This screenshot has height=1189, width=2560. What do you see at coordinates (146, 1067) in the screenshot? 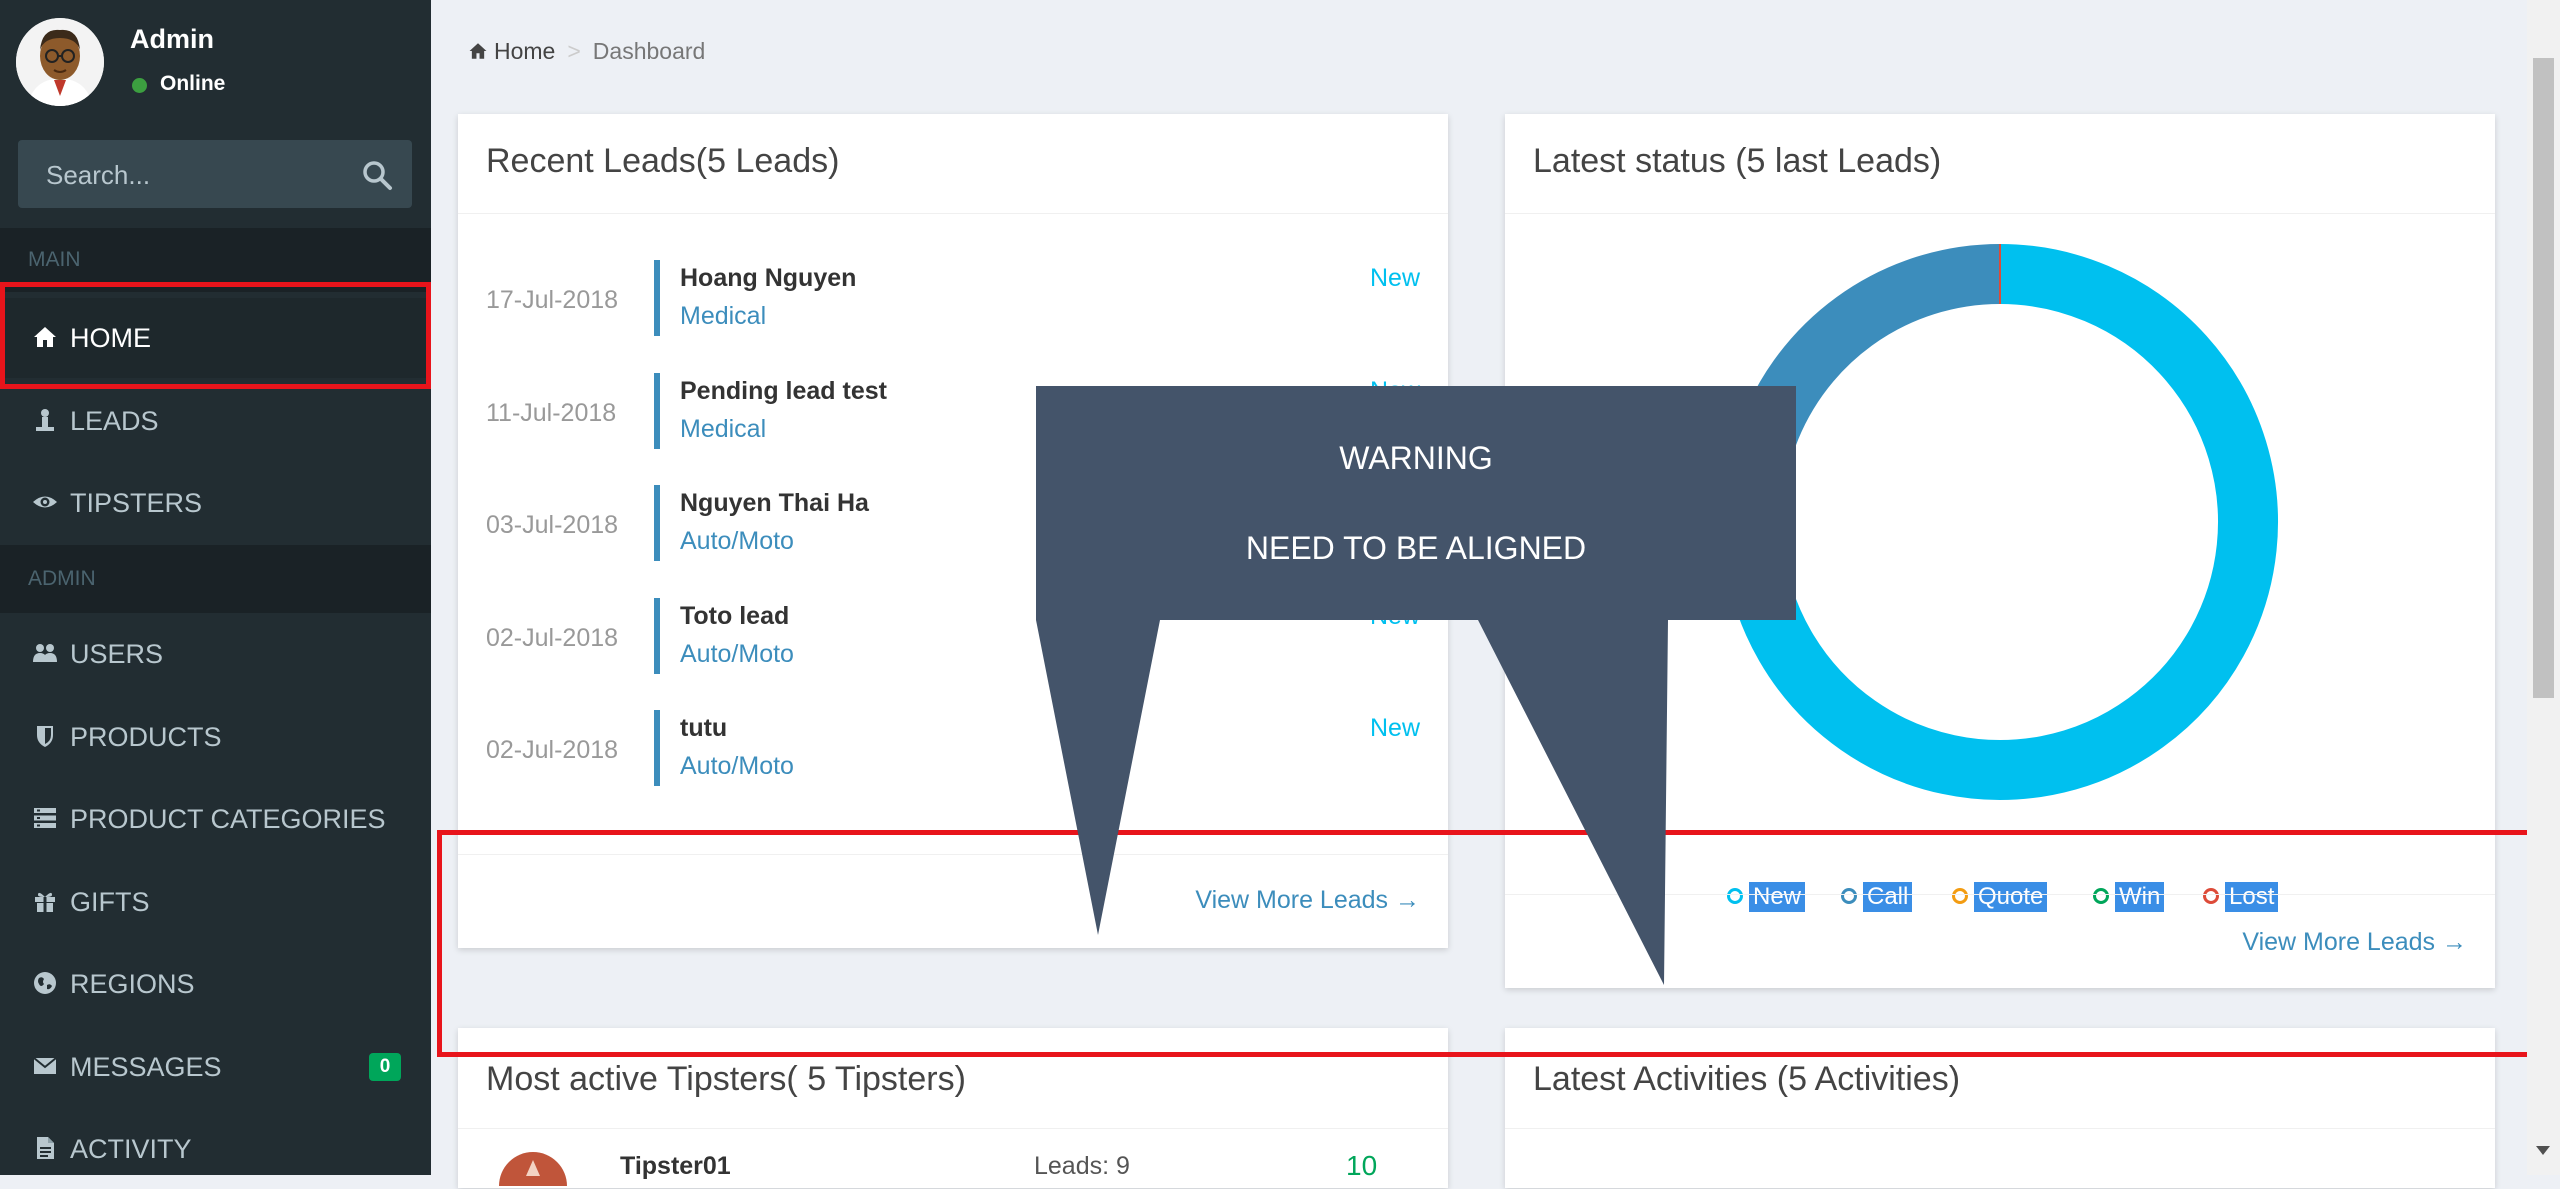
I see `sidebar-item-label: MESSAGES` at bounding box center [146, 1067].